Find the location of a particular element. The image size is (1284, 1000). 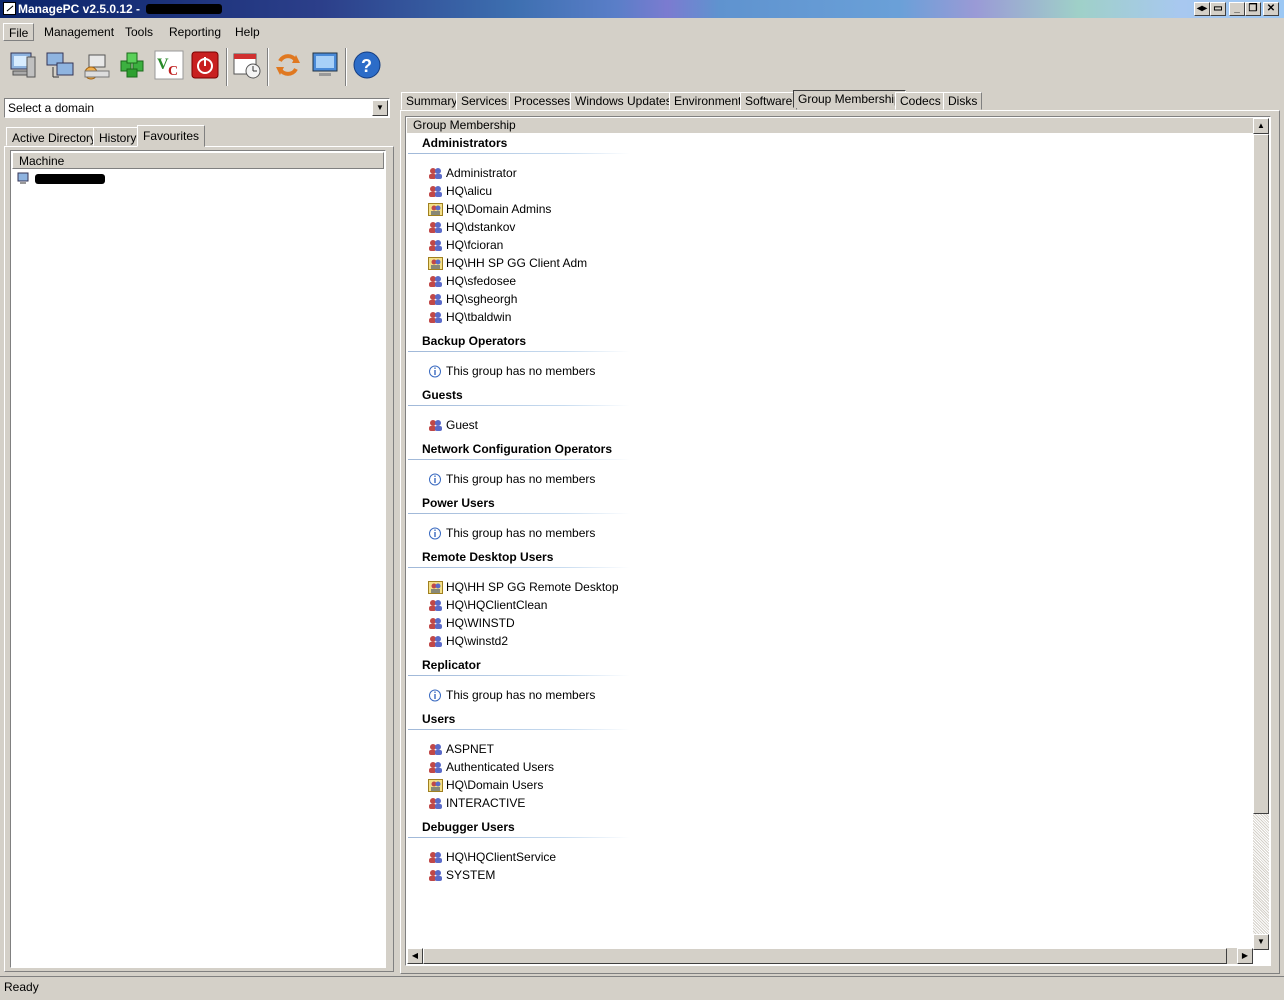

horizontal-scrollbar: ◀ ▶ is located at coordinates (830, 956).